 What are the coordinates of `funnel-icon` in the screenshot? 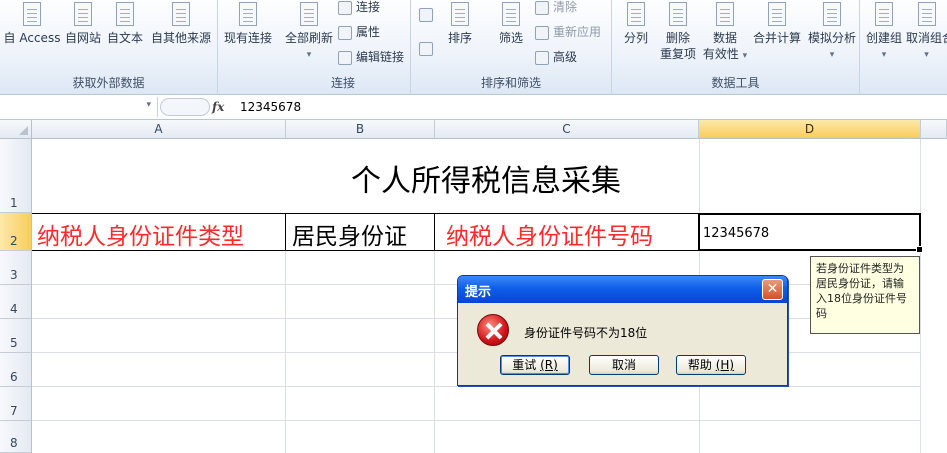 It's located at (511, 15).